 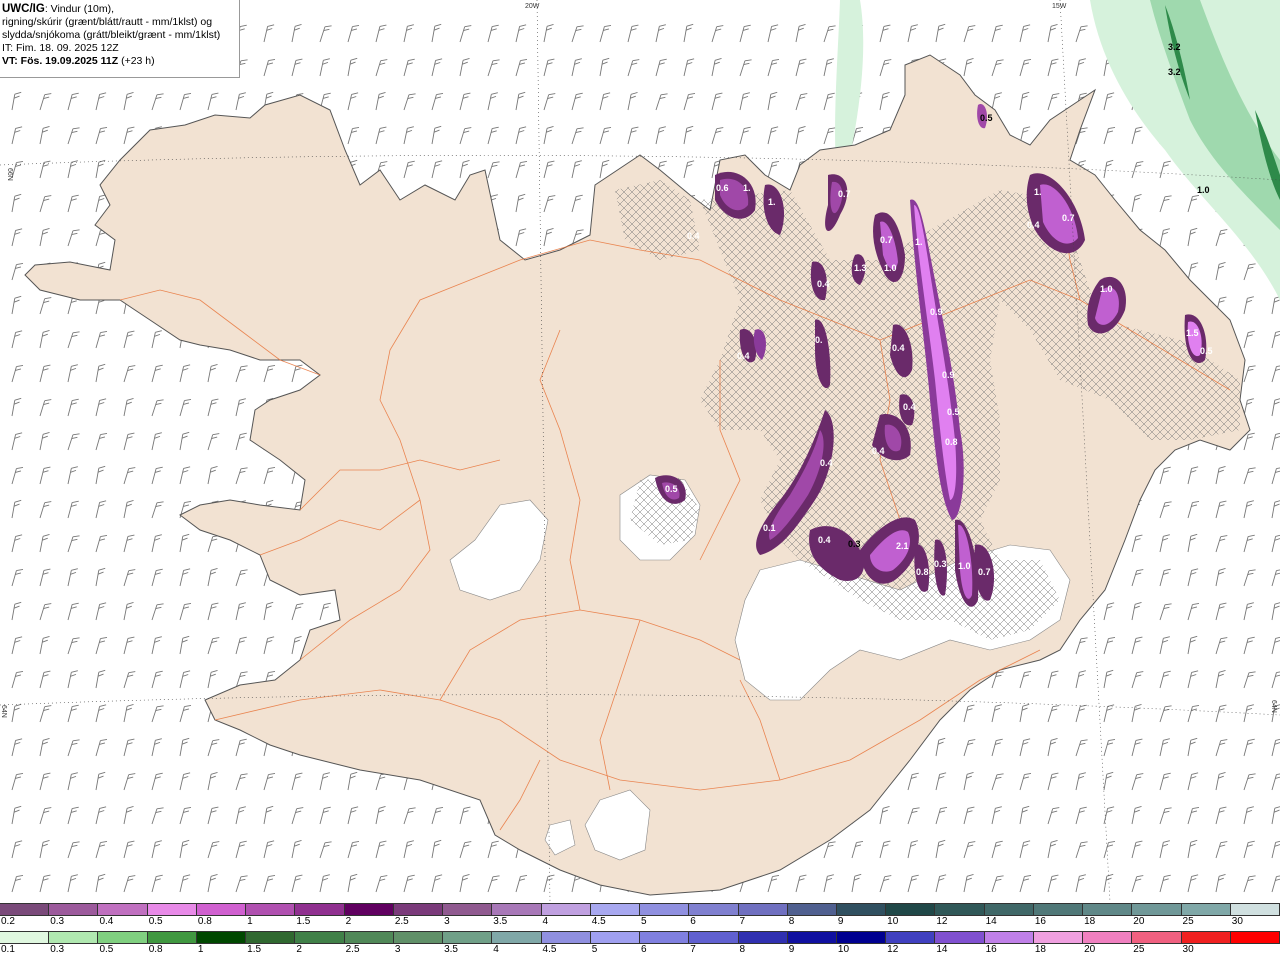 I want to click on value-label: 1.3, so click(x=860, y=268).